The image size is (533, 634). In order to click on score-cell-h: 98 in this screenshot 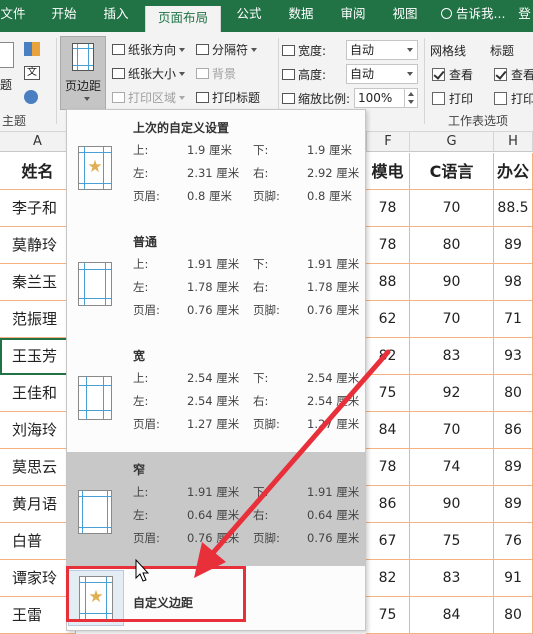, I will do `click(513, 282)`.